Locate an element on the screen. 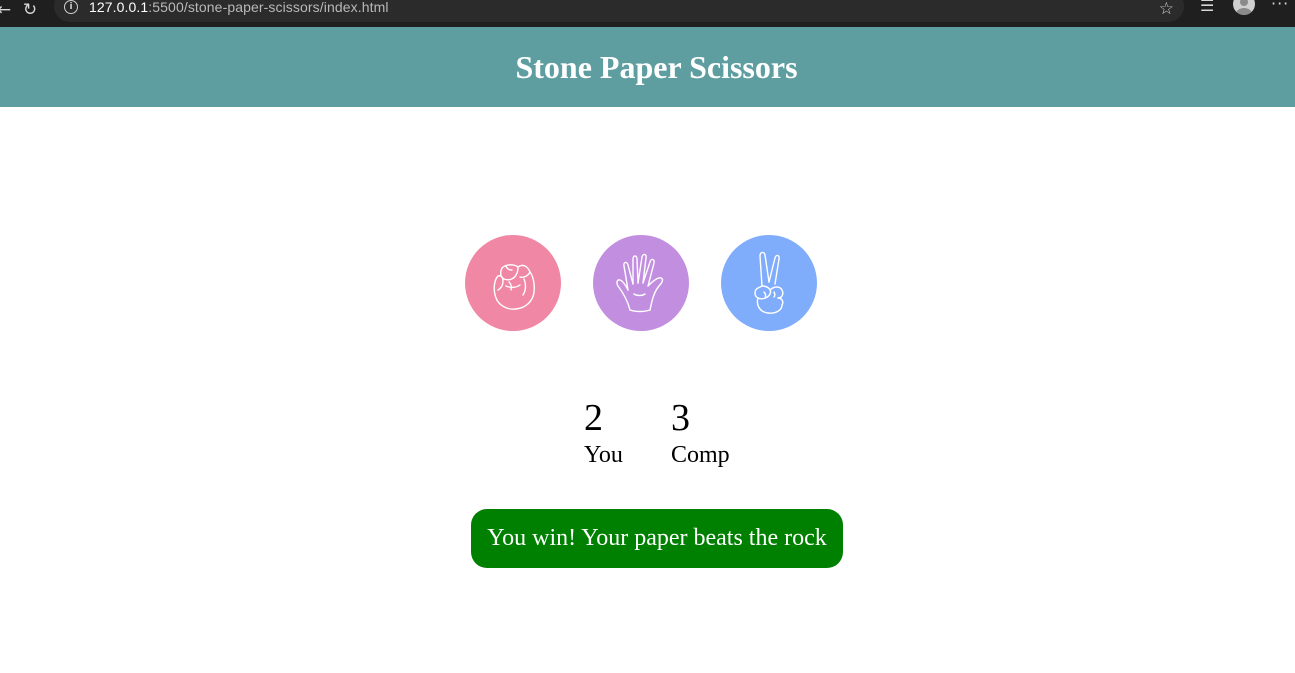 The width and height of the screenshot is (1295, 673). comp-score-label: Comp is located at coordinates (700, 455).